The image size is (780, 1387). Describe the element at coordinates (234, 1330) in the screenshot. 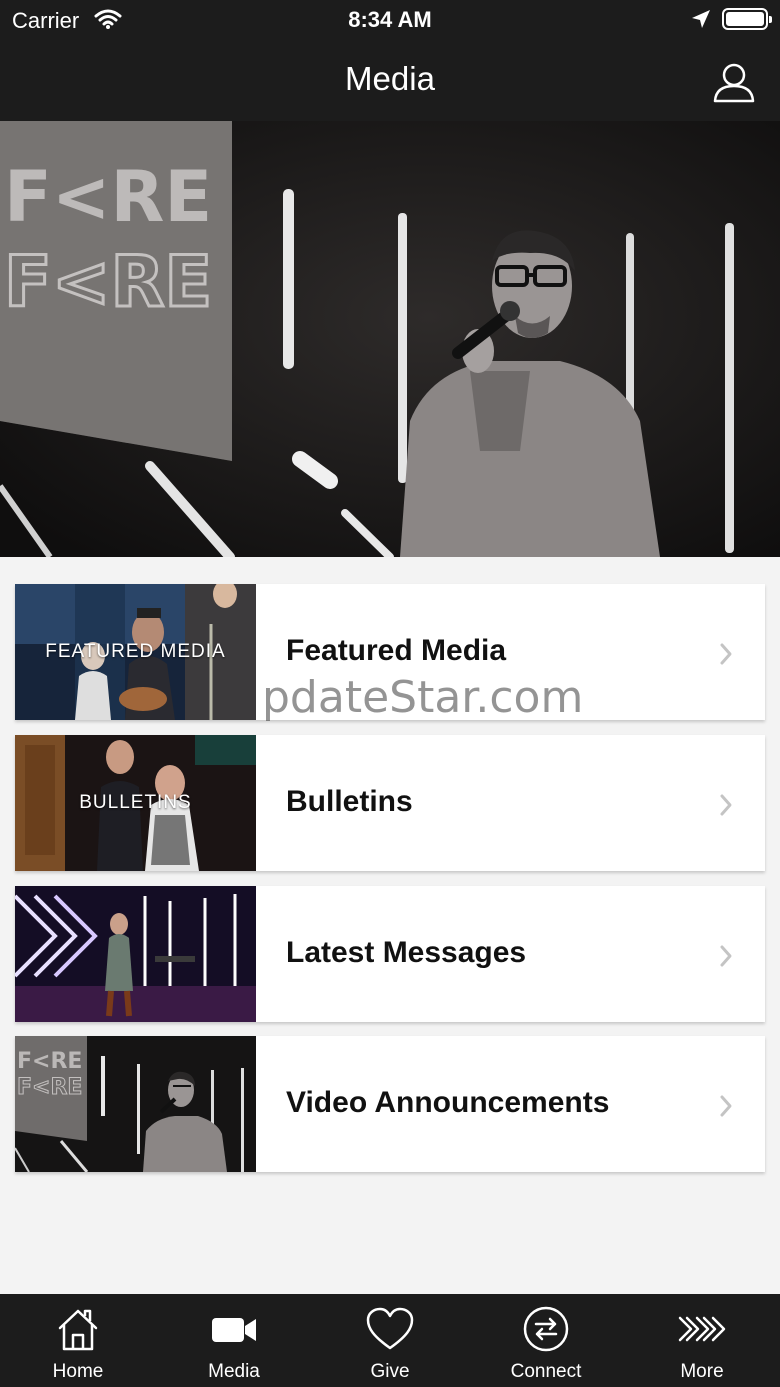

I see `video-camera-icon` at that location.